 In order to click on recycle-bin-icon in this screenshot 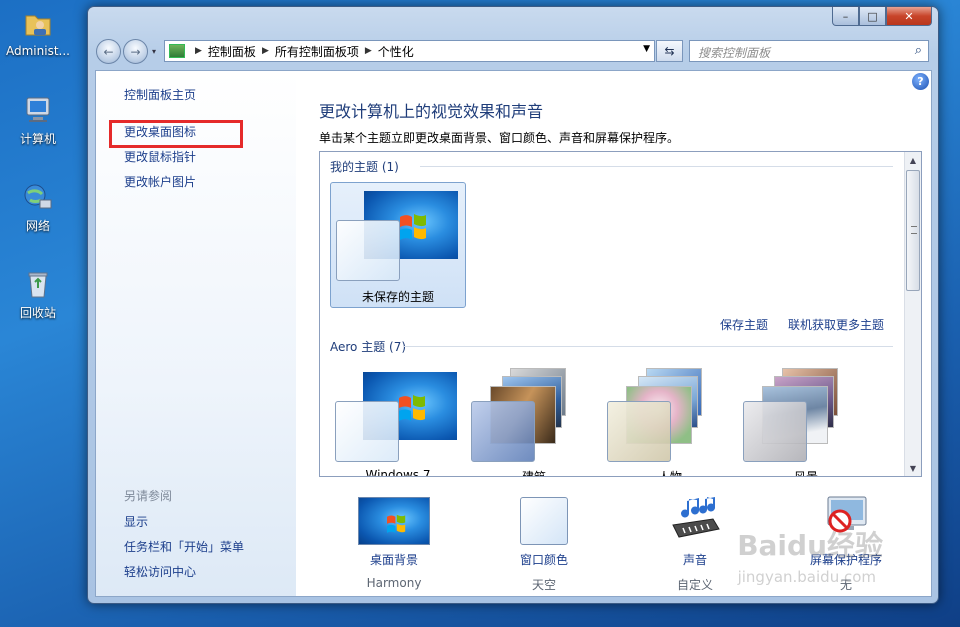, I will do `click(38, 285)`.